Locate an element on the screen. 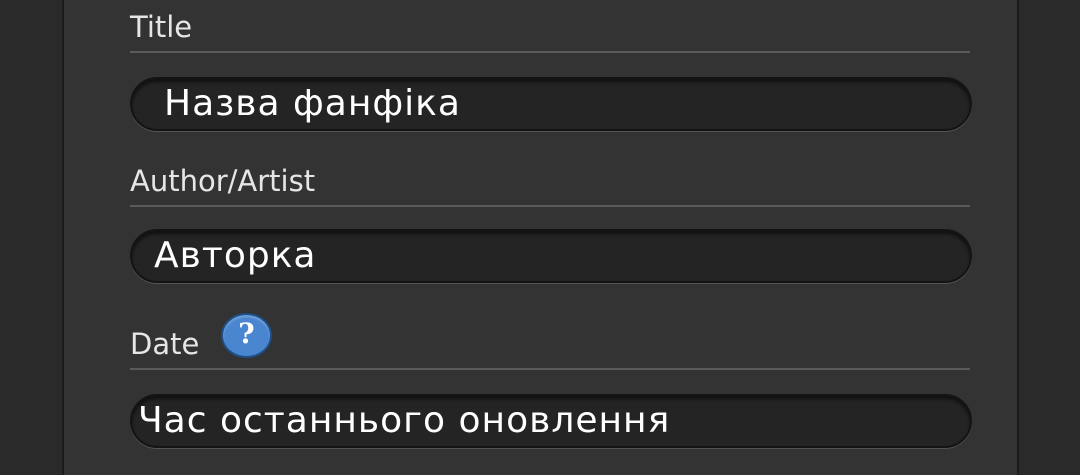 The height and width of the screenshot is (475, 1080). author-input: Авторка is located at coordinates (551, 256).